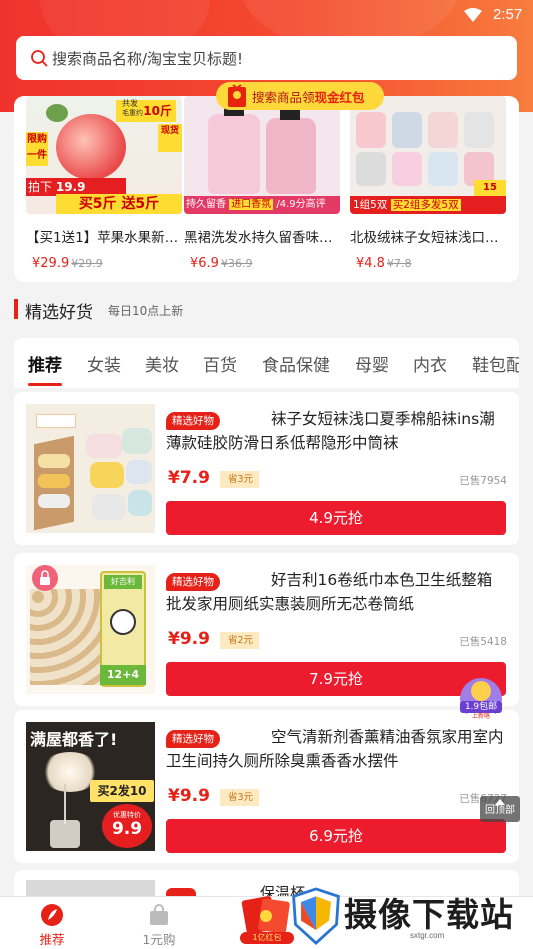 This screenshot has width=533, height=949. Describe the element at coordinates (132, 113) in the screenshot. I see `promo-text: 毛重约` at that location.